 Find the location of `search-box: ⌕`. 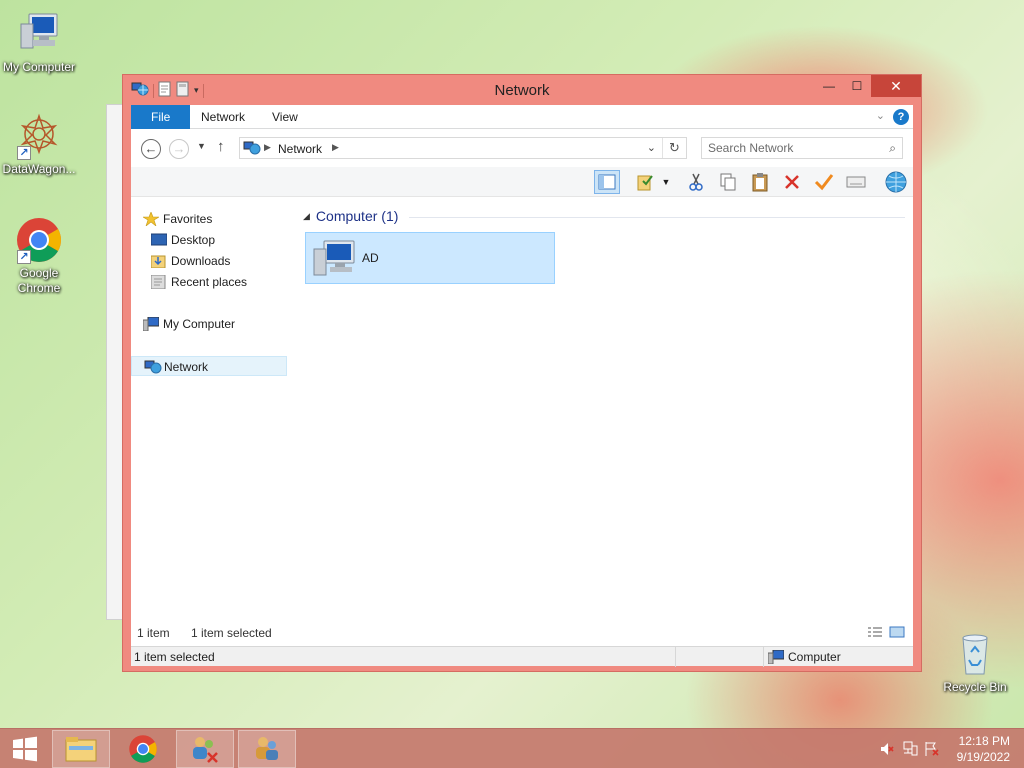

search-box: ⌕ is located at coordinates (802, 148).